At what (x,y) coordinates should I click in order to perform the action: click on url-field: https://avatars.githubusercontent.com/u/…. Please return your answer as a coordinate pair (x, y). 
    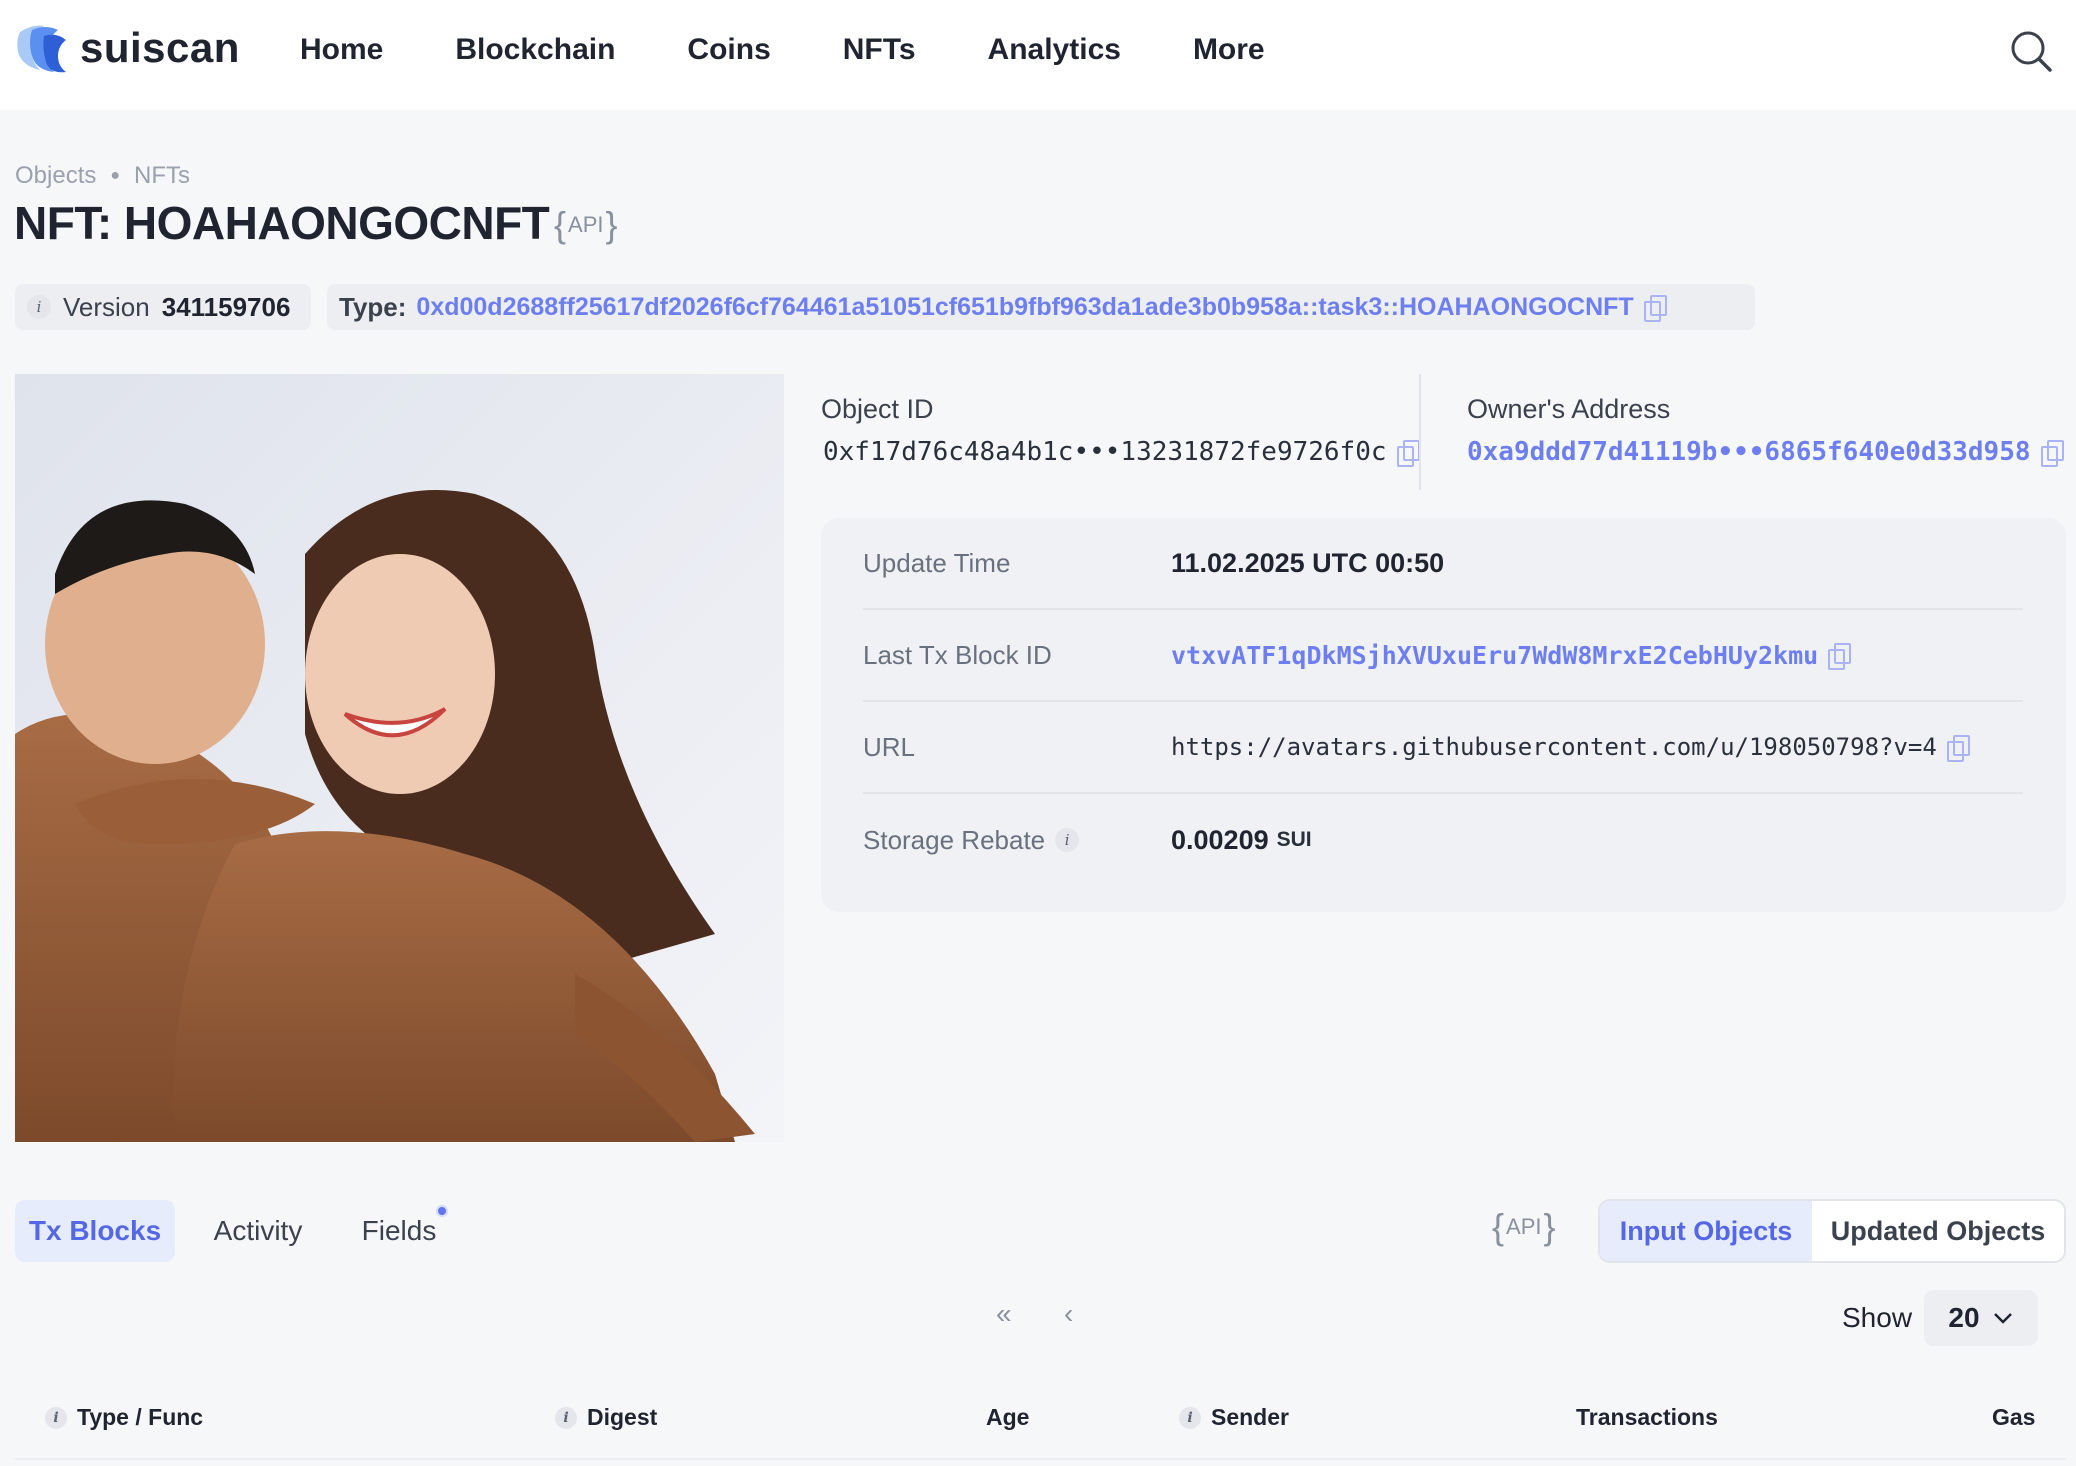
    Looking at the image, I should click on (1570, 747).